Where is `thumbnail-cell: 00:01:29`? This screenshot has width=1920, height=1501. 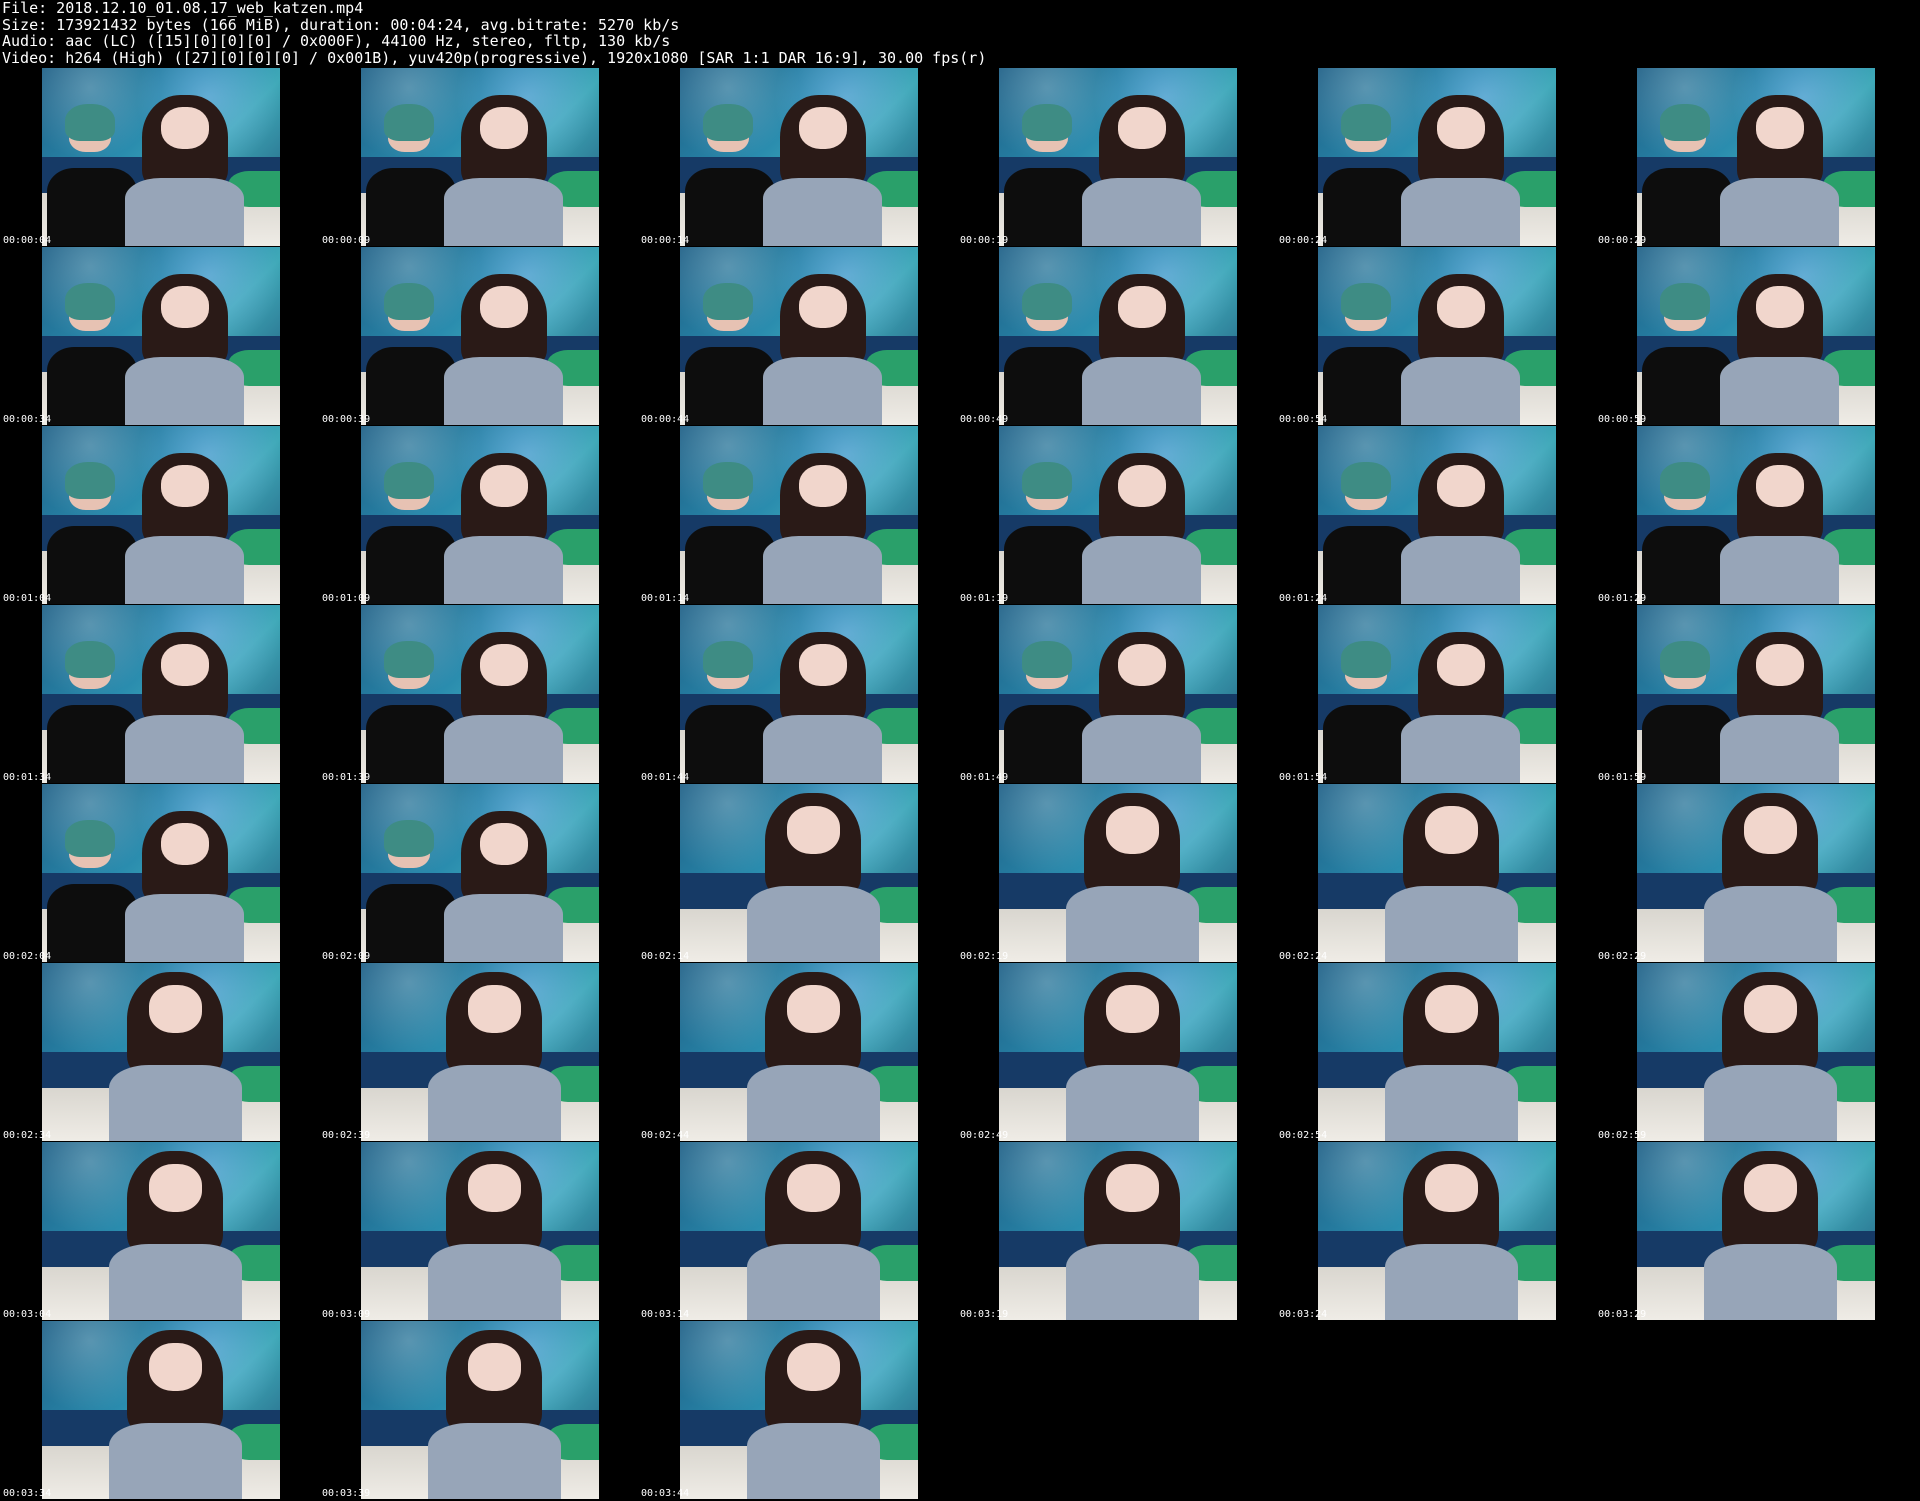 thumbnail-cell: 00:01:29 is located at coordinates (1754, 515).